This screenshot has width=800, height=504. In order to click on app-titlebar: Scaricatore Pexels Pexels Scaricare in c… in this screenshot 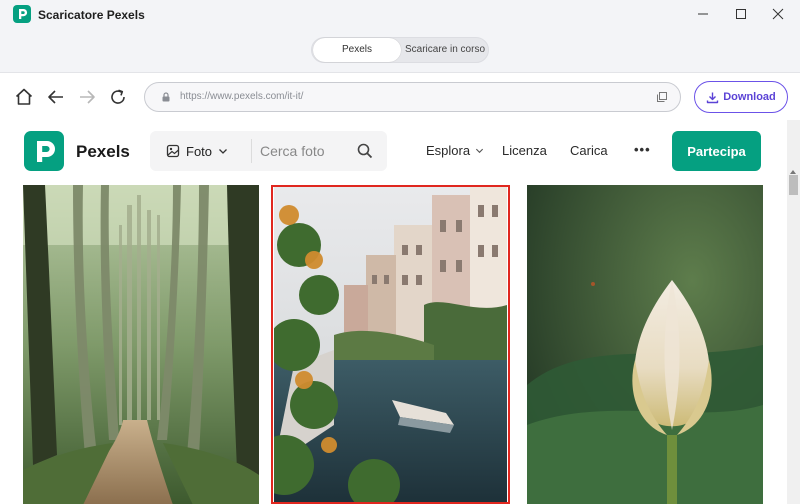, I will do `click(400, 36)`.